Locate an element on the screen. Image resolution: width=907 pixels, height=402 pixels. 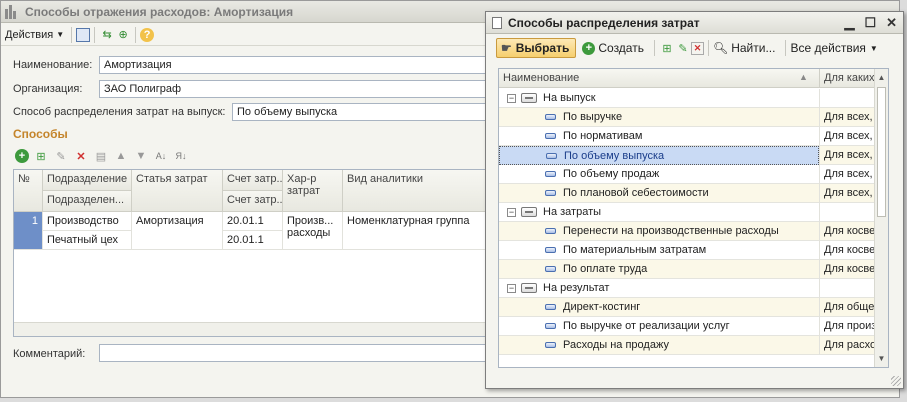
list-item: По нормативам Для всех, is located at coordinates (687, 136).